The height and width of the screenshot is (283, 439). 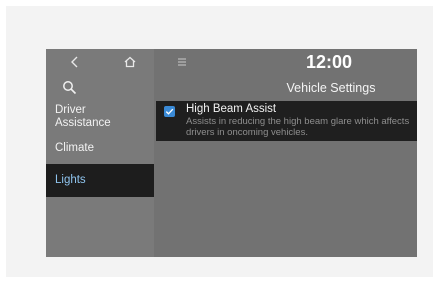 I want to click on sidebar-item-label: Driver Assistance, so click(x=83, y=116).